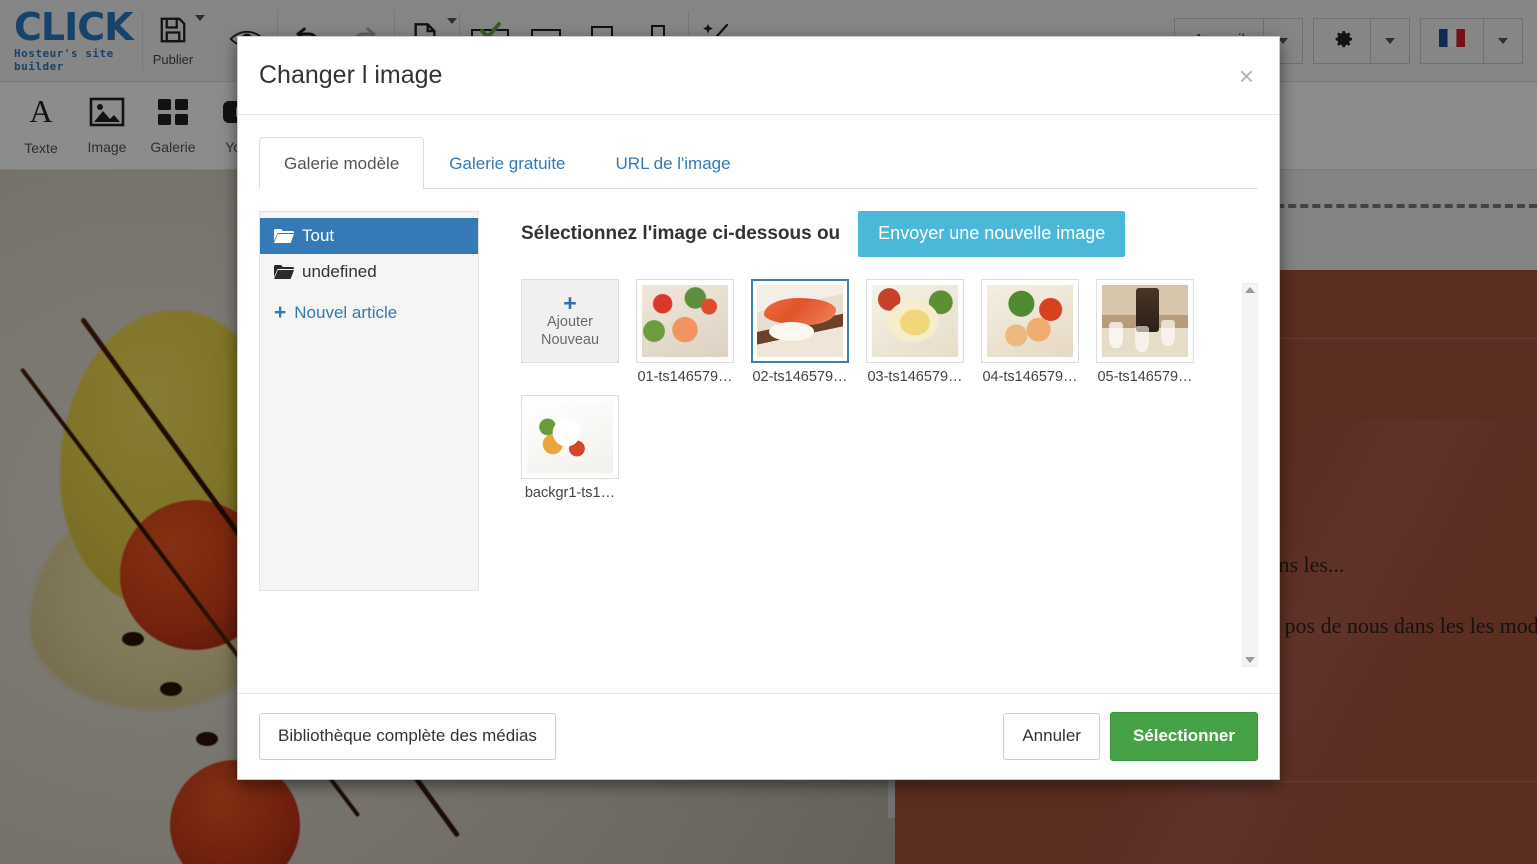  I want to click on select-button: Sélectionner, so click(1183, 736).